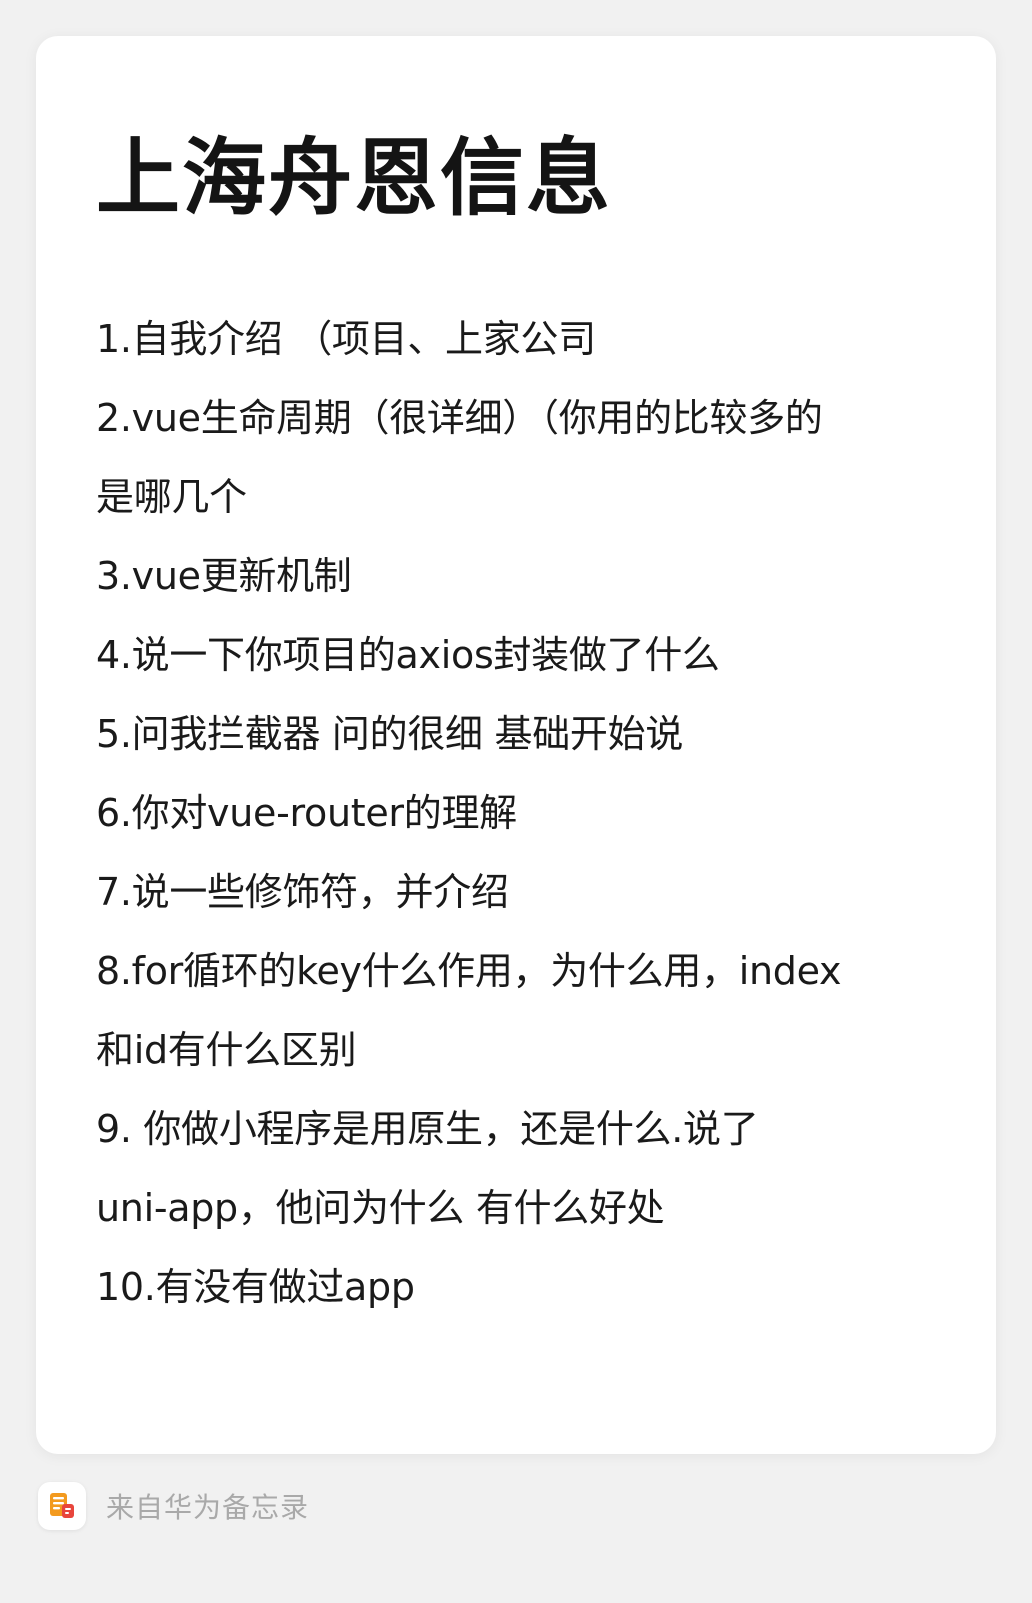  I want to click on note-line: 4.说一下你项目的axios封装做了什么, so click(408, 655).